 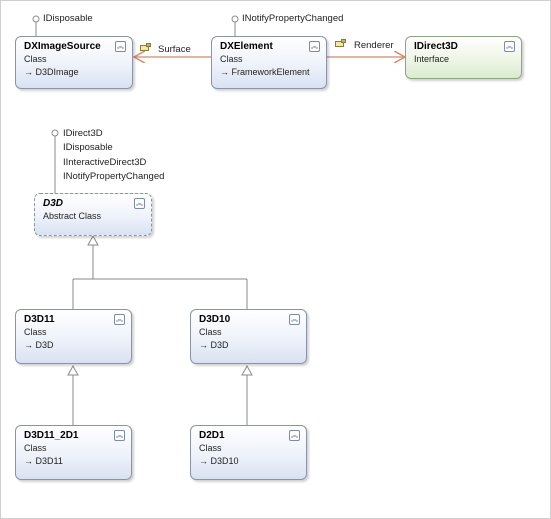 What do you see at coordinates (248, 336) in the screenshot?
I see `class-box-d3d10: D3D10 Class → D3D ︽` at bounding box center [248, 336].